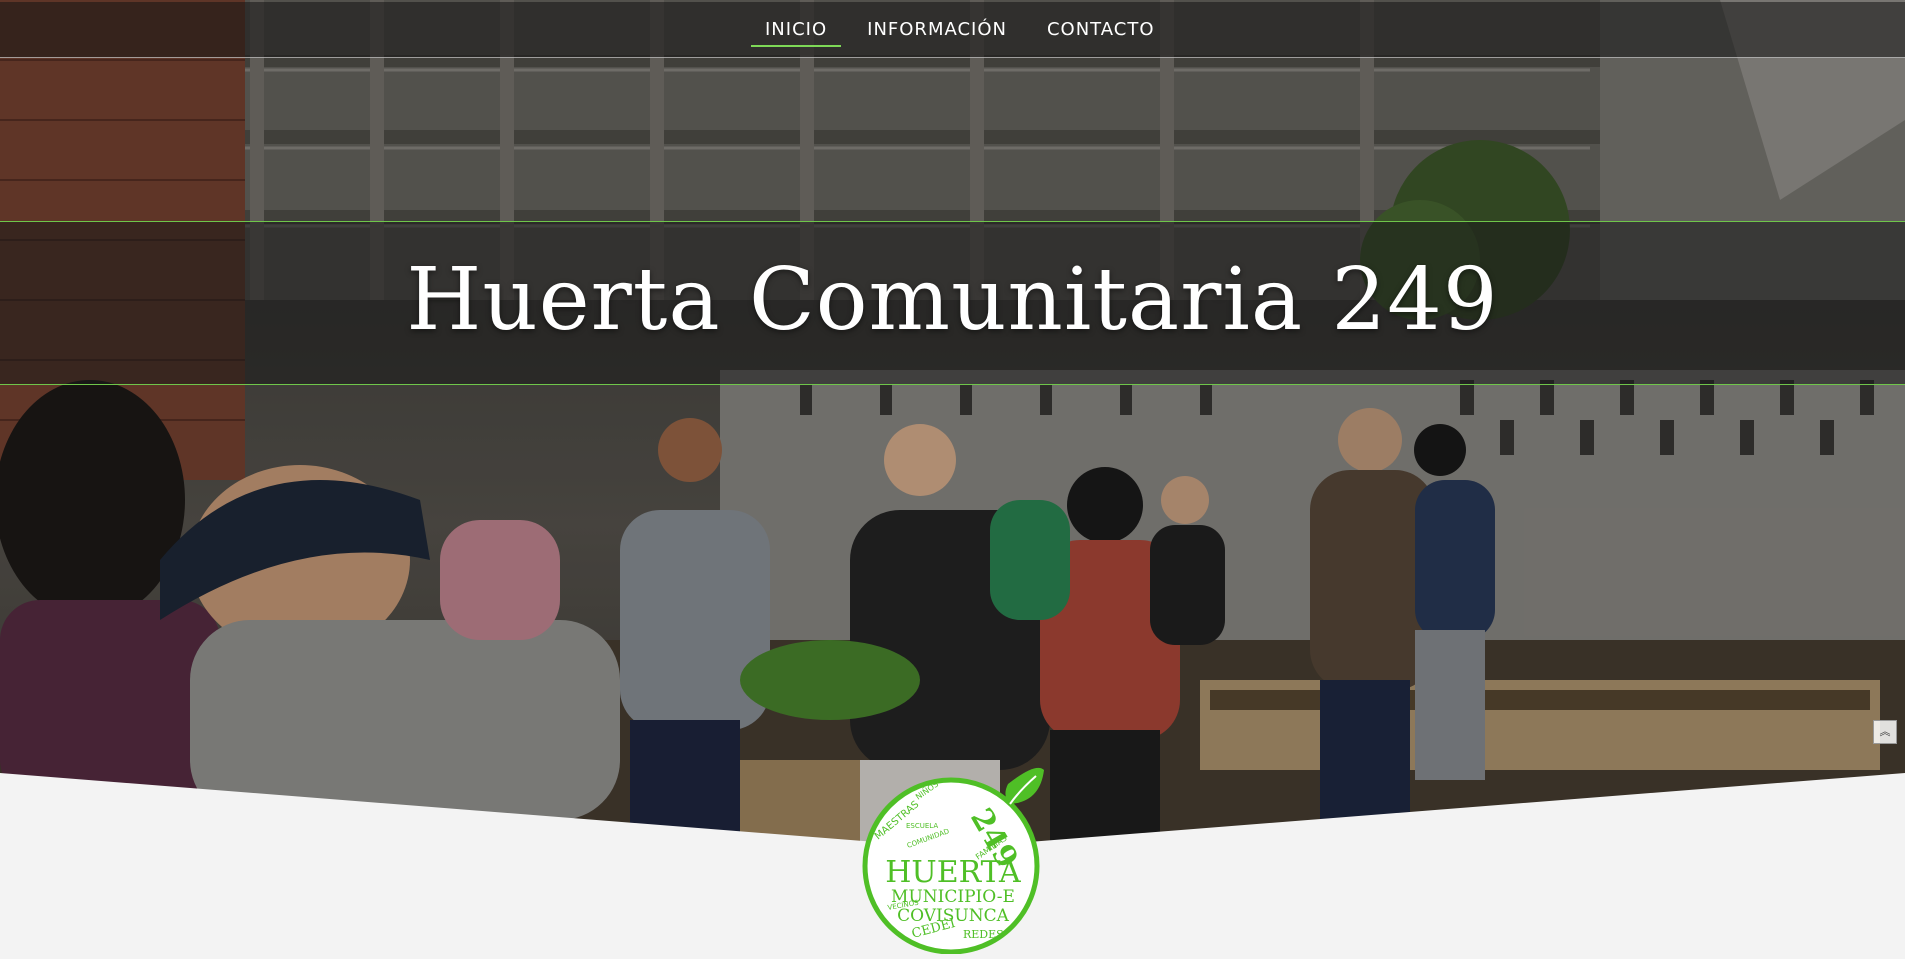  I want to click on nav-link-informacion: INFORMACIÓN, so click(937, 29).